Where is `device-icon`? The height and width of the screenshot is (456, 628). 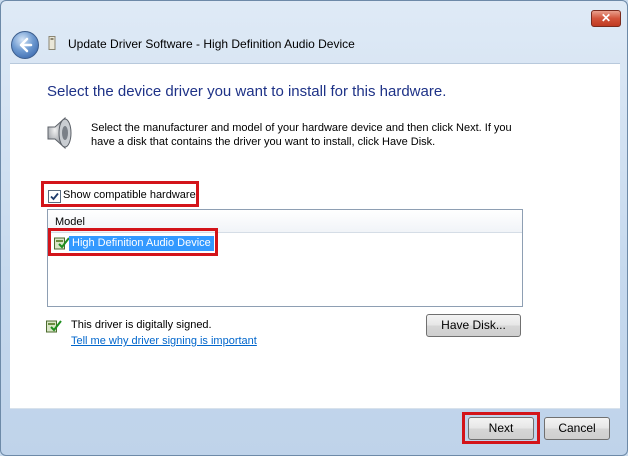
device-icon is located at coordinates (52, 43).